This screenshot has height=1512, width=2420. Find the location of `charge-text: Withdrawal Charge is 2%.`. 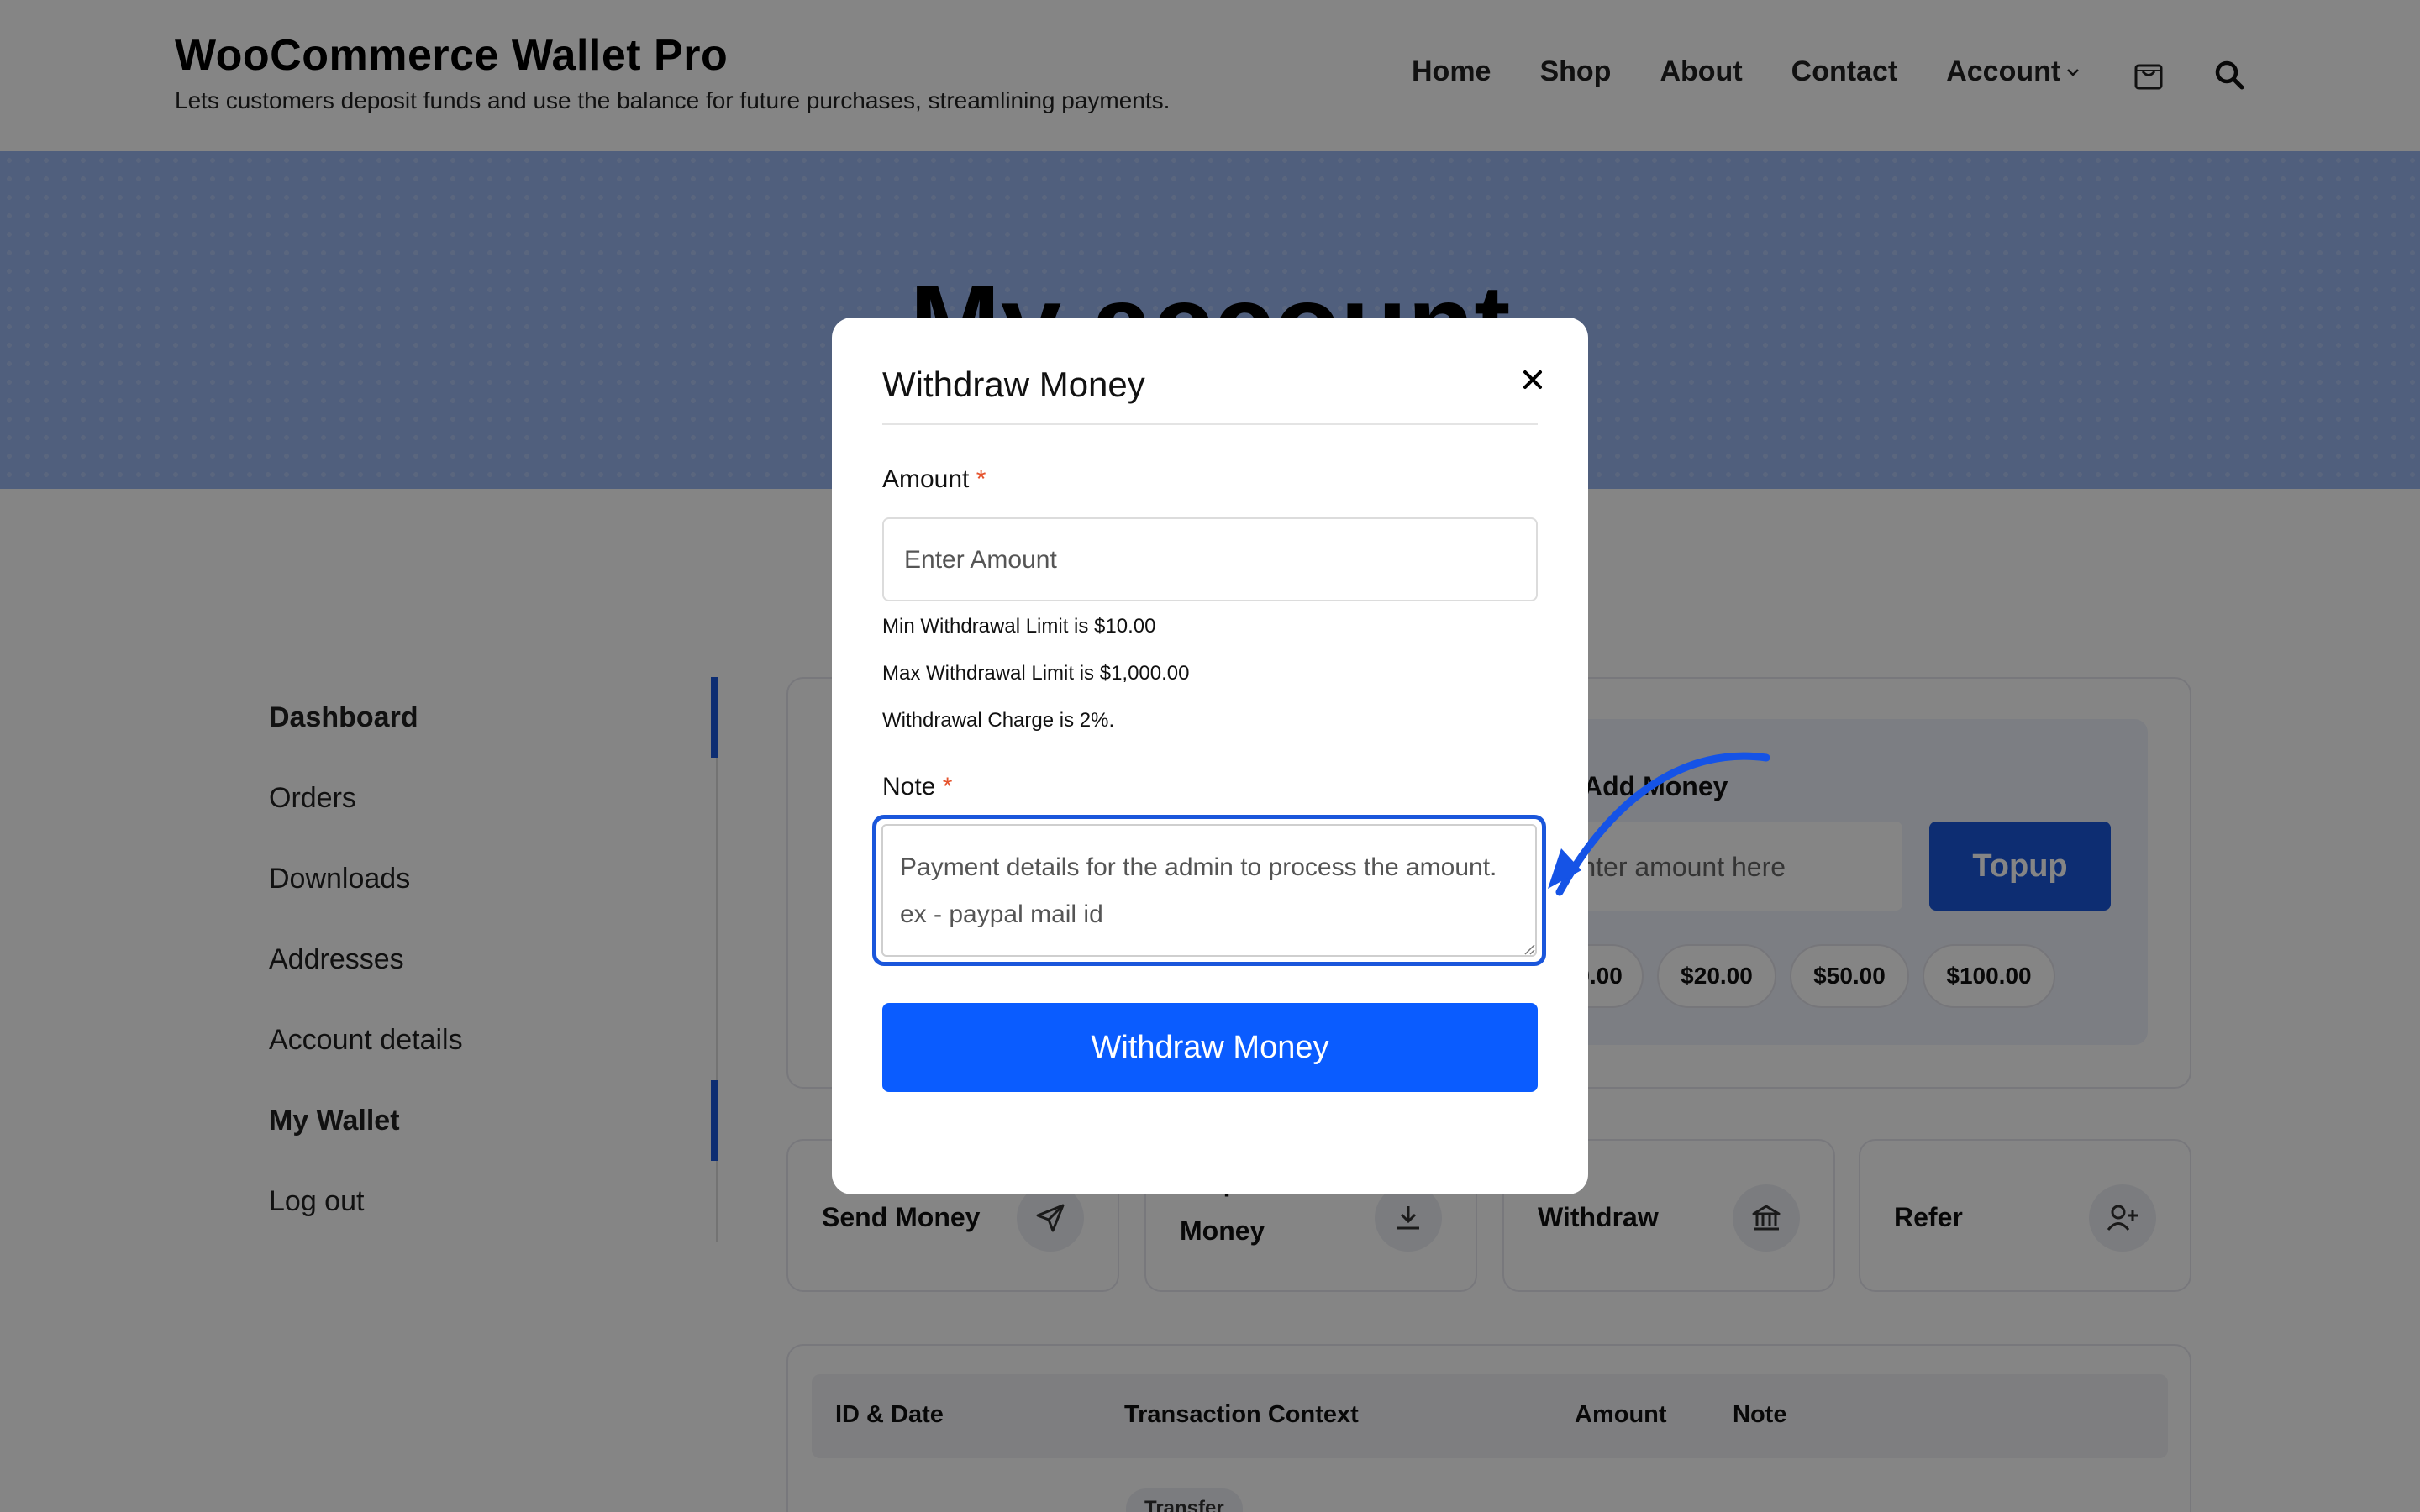

charge-text: Withdrawal Charge is 2%. is located at coordinates (998, 720).